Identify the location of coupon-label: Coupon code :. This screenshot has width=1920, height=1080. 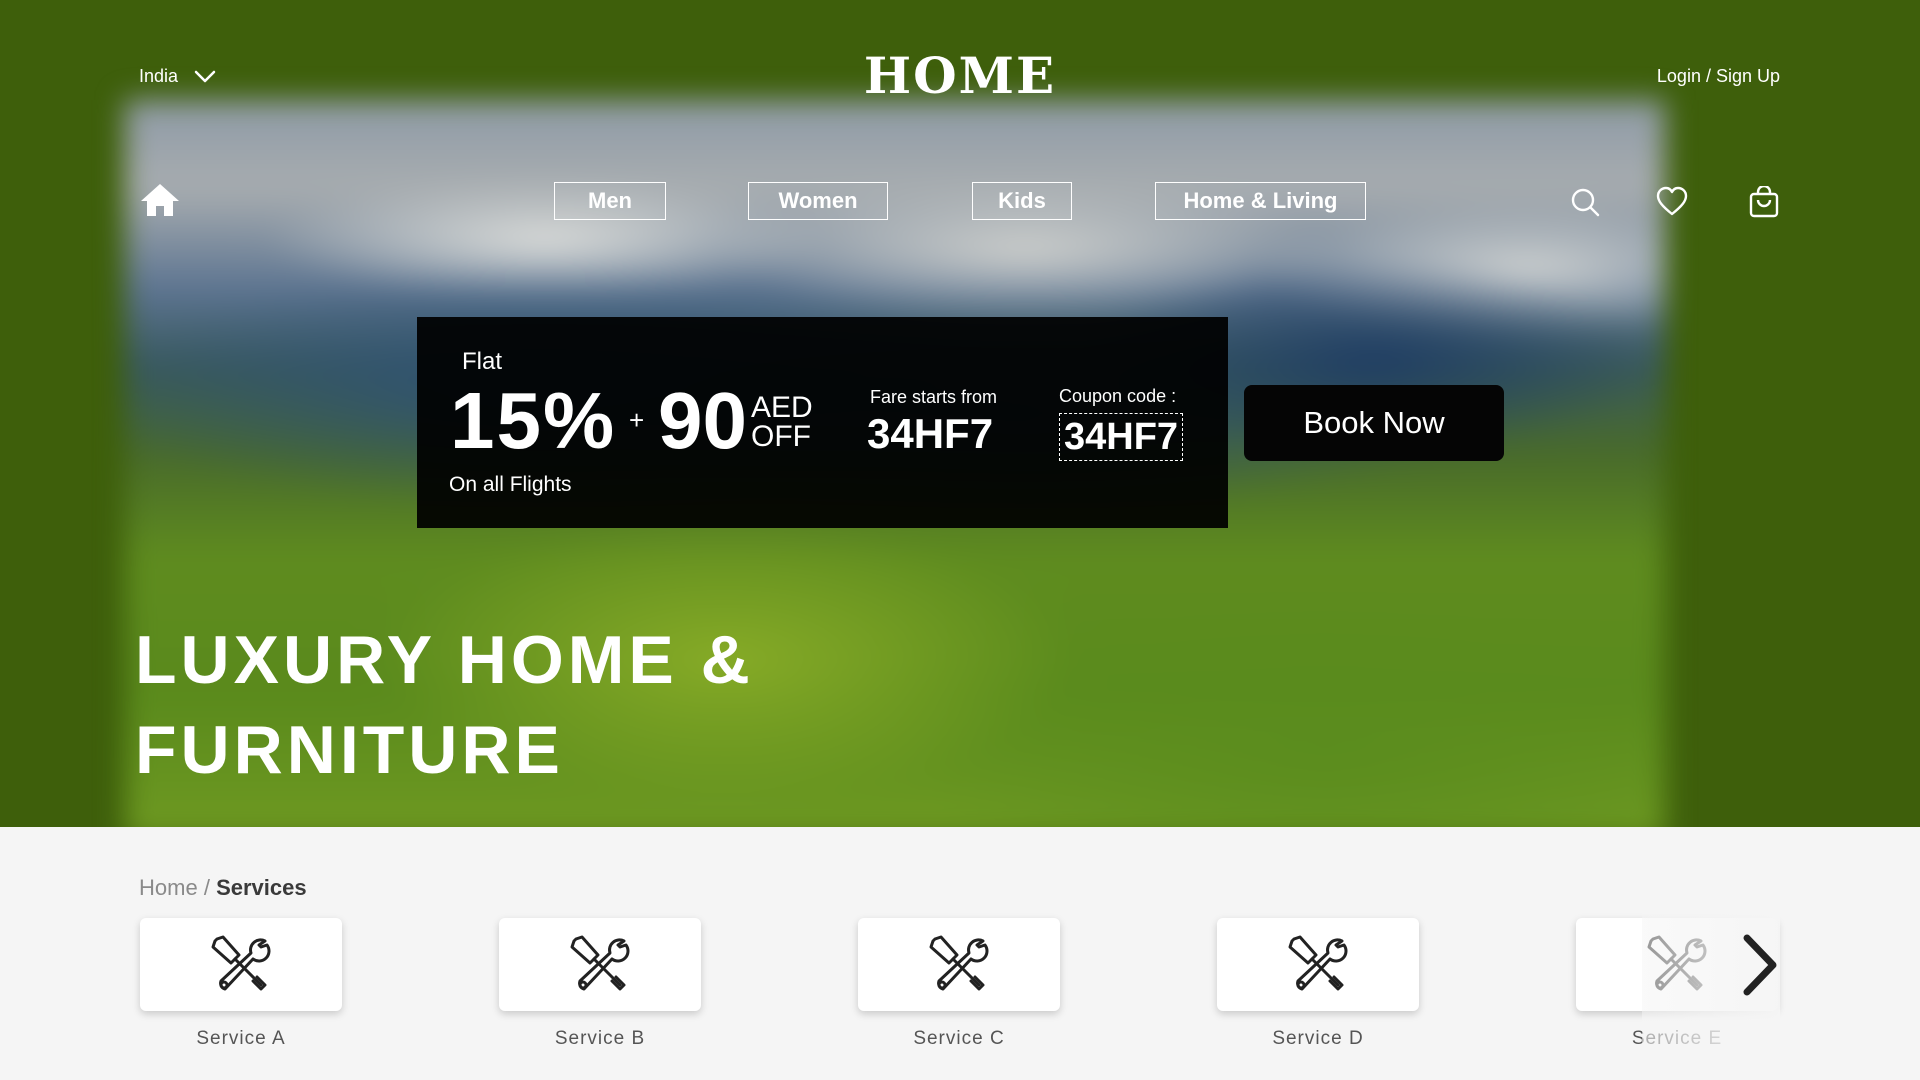
(1118, 396).